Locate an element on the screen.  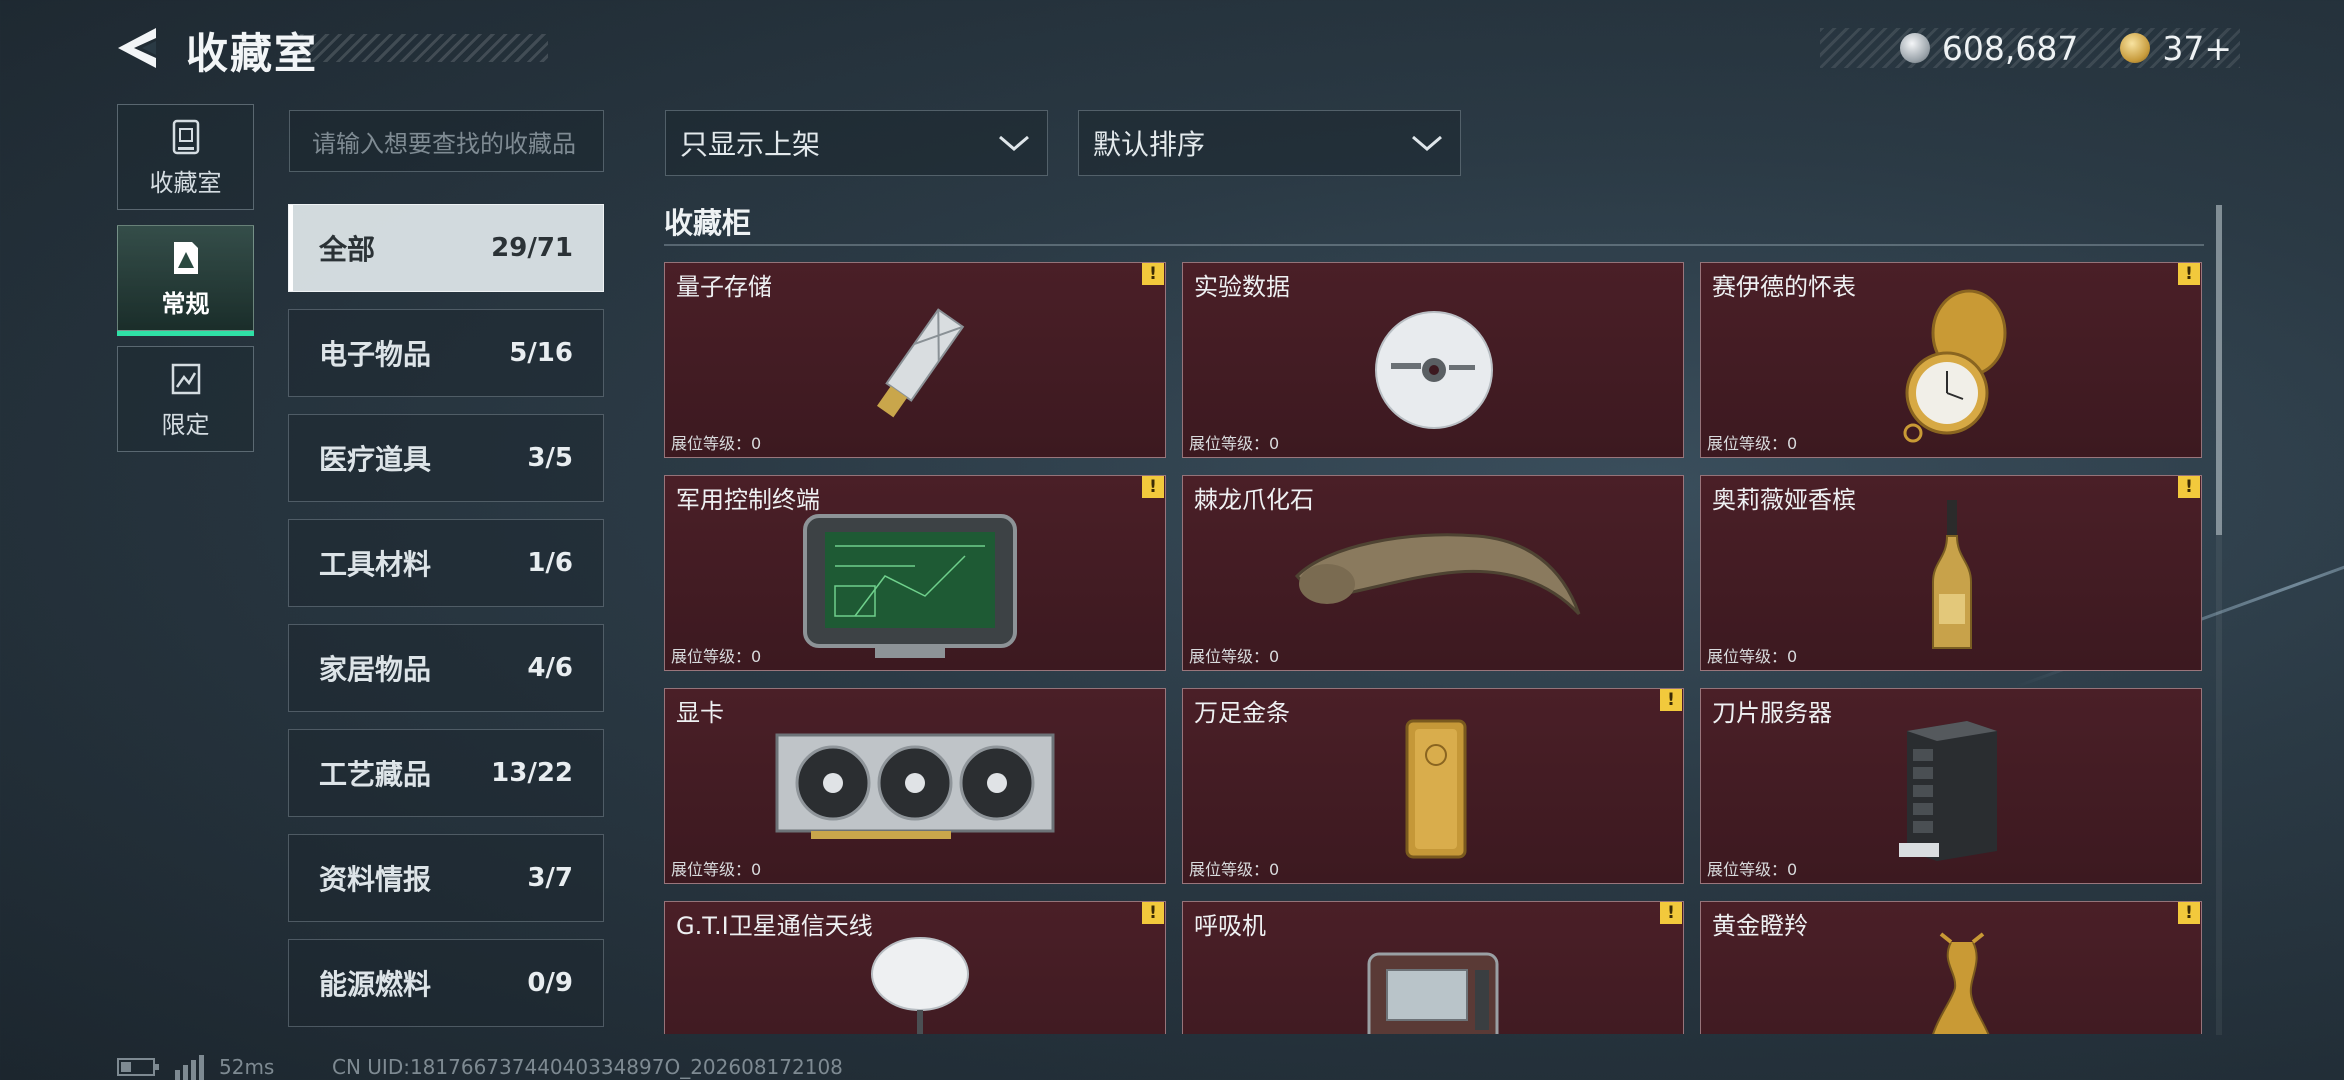
category-tools: 工具材料 1/6 is located at coordinates (446, 563).